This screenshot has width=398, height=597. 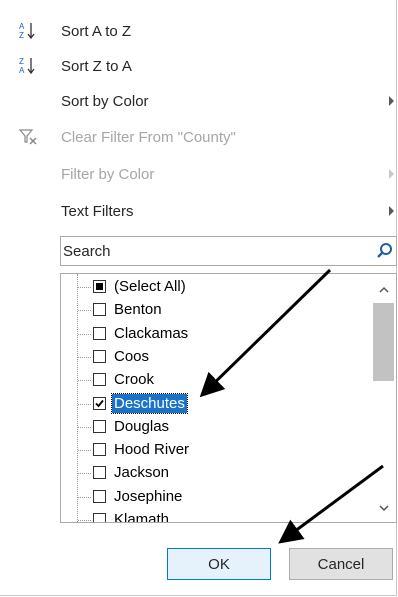 I want to click on sort-descending-icon: Z A, so click(x=28, y=66).